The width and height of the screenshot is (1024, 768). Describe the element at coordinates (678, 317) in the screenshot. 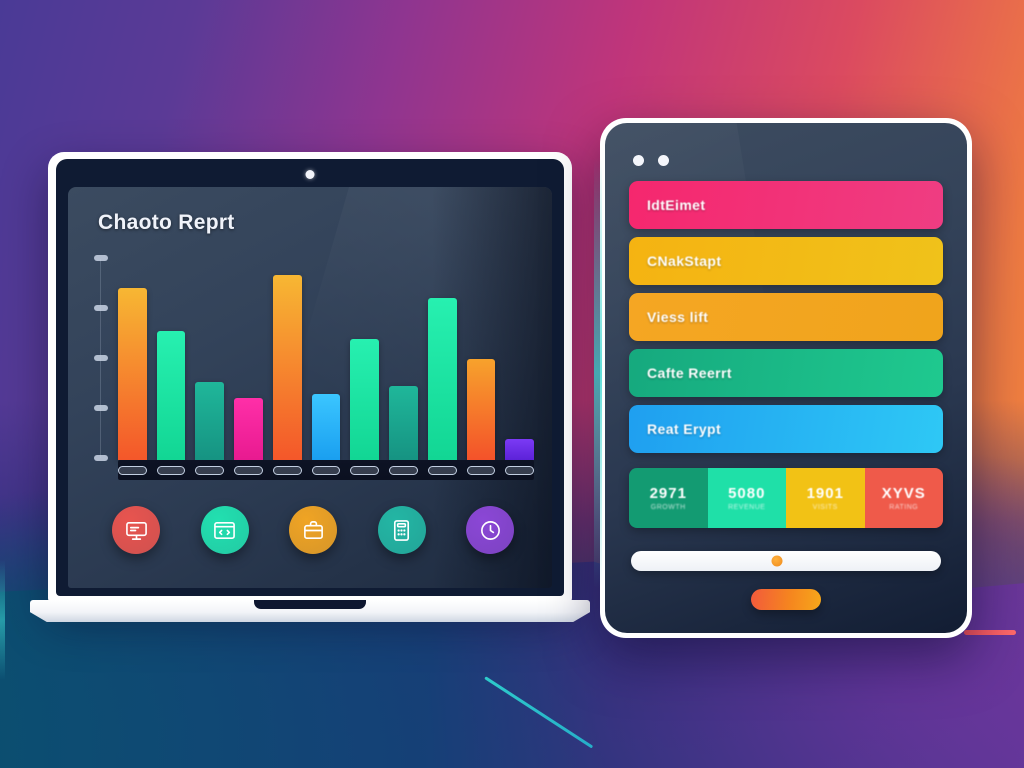

I see `menu-row-label: Viess lift` at that location.